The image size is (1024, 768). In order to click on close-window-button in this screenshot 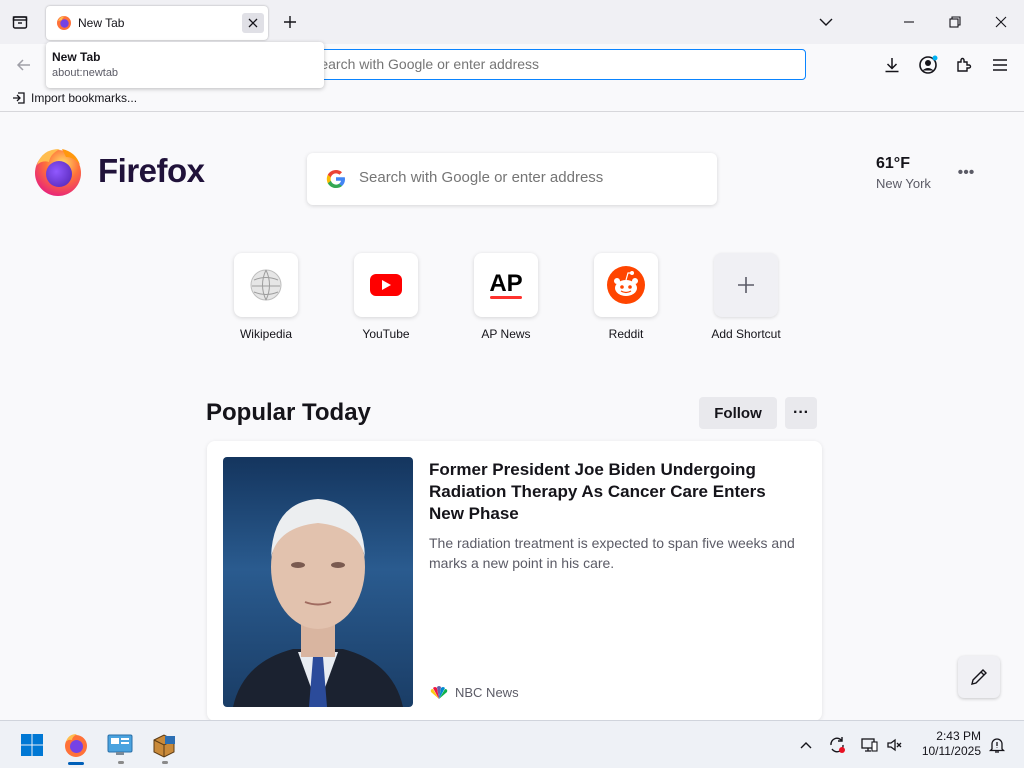, I will do `click(1001, 22)`.